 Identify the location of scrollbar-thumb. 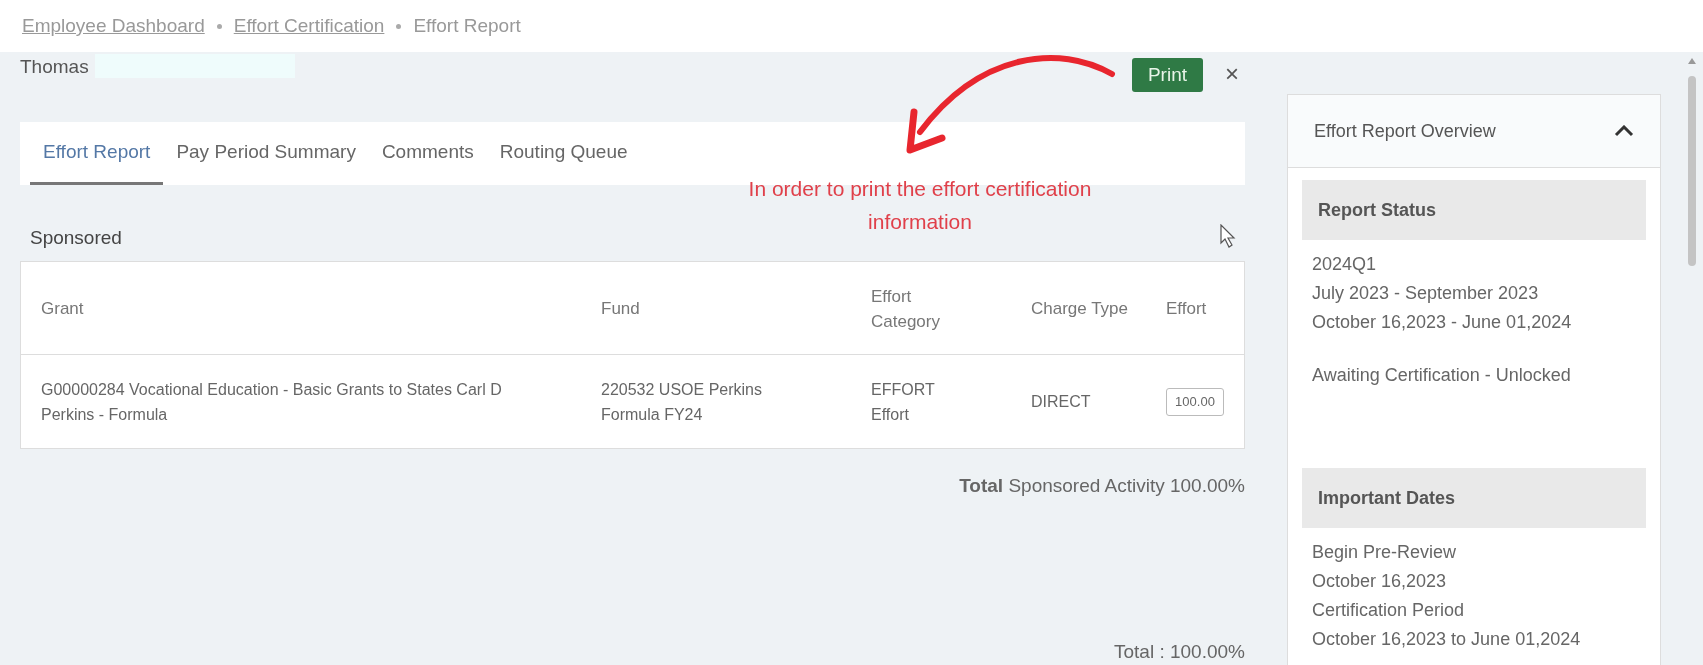
(1692, 171).